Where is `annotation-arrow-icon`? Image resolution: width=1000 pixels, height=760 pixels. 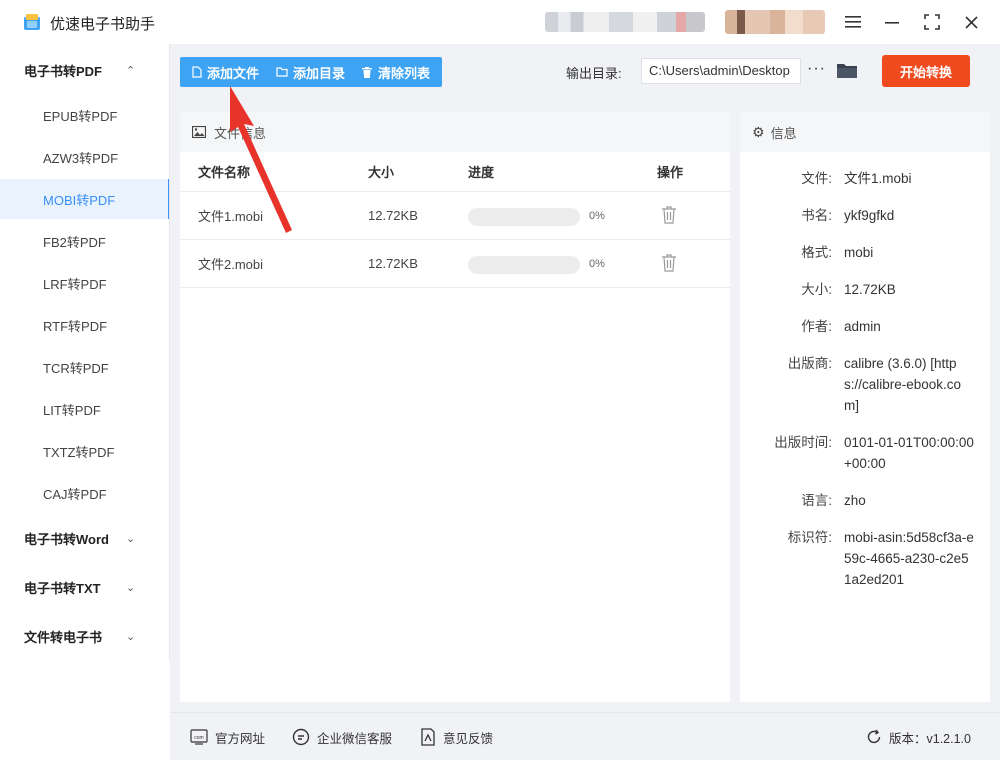
annotation-arrow-icon is located at coordinates (261, 159).